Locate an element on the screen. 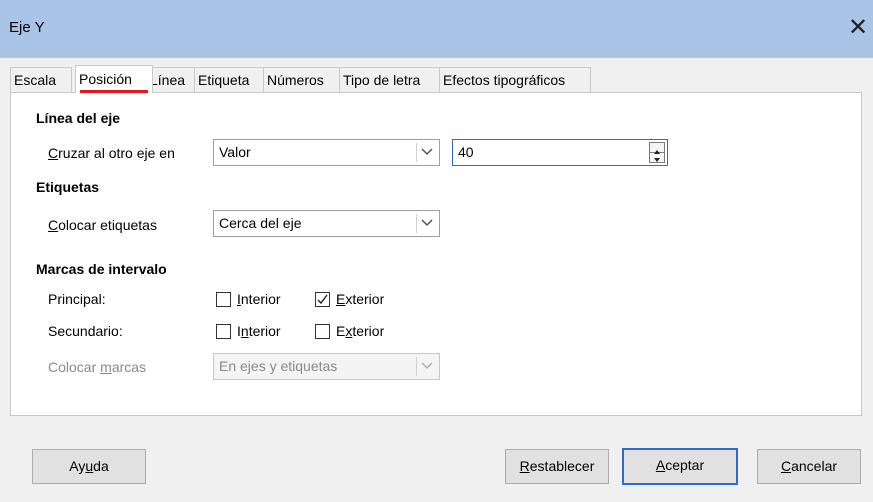  minor-ticks-label: Secundario: is located at coordinates (85, 331).